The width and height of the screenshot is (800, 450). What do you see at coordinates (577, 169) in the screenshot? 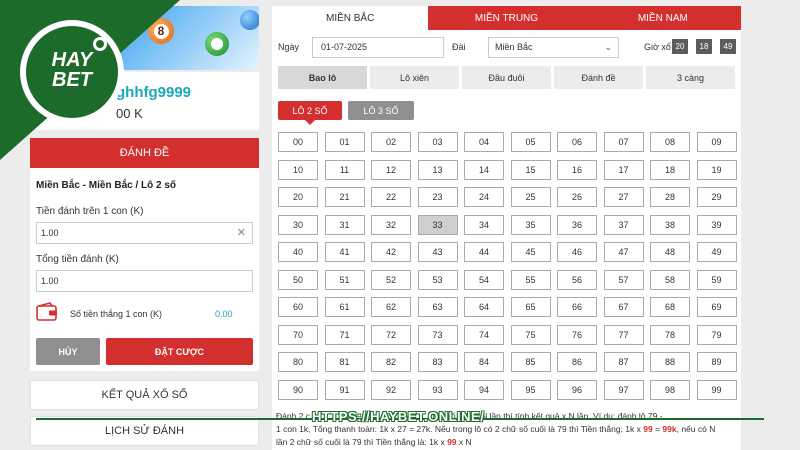
I see `number-cell-16: 16` at bounding box center [577, 169].